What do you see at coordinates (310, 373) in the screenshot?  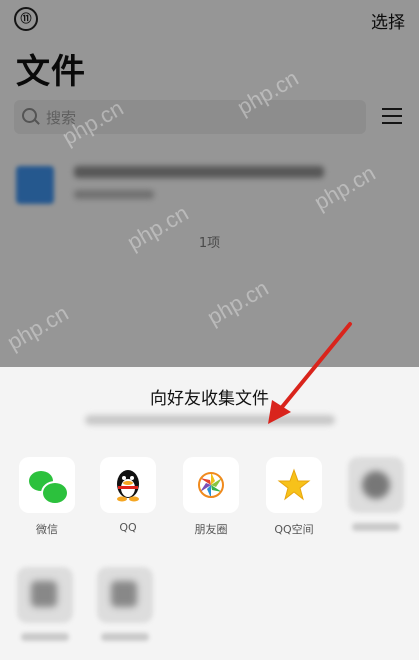 I see `annotation-arrow-icon` at bounding box center [310, 373].